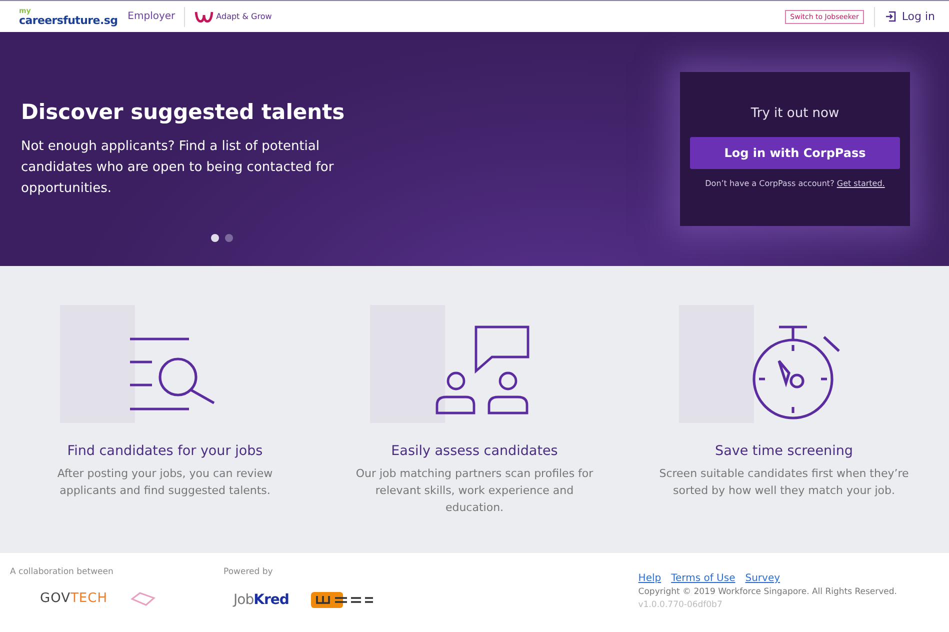  I want to click on version-text: v1.0.0.770-06df0b7, so click(681, 605).